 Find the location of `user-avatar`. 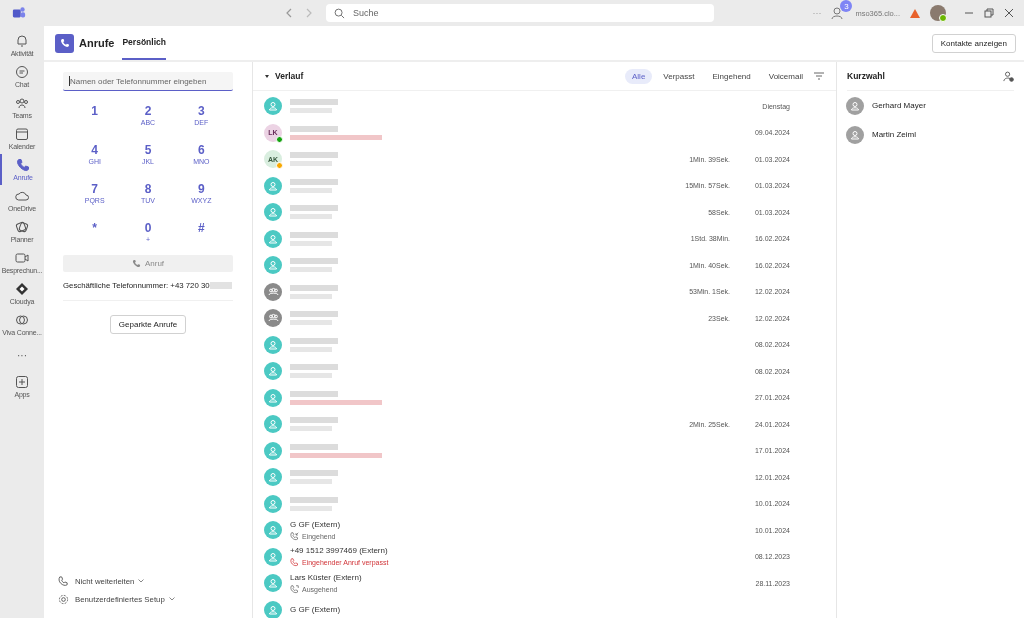

user-avatar is located at coordinates (938, 13).